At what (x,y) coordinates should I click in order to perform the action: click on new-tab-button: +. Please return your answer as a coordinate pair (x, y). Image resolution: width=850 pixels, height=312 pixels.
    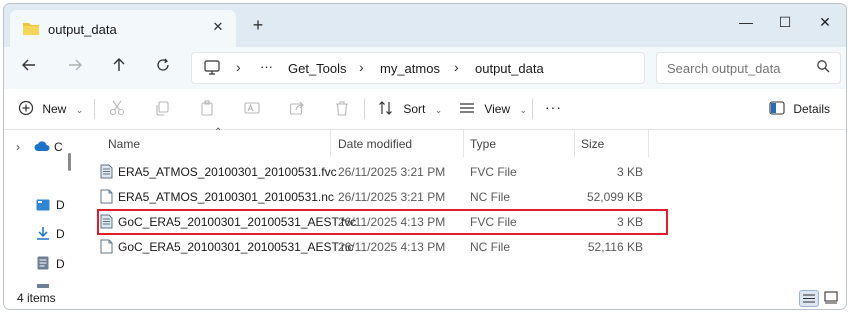
    Looking at the image, I should click on (258, 26).